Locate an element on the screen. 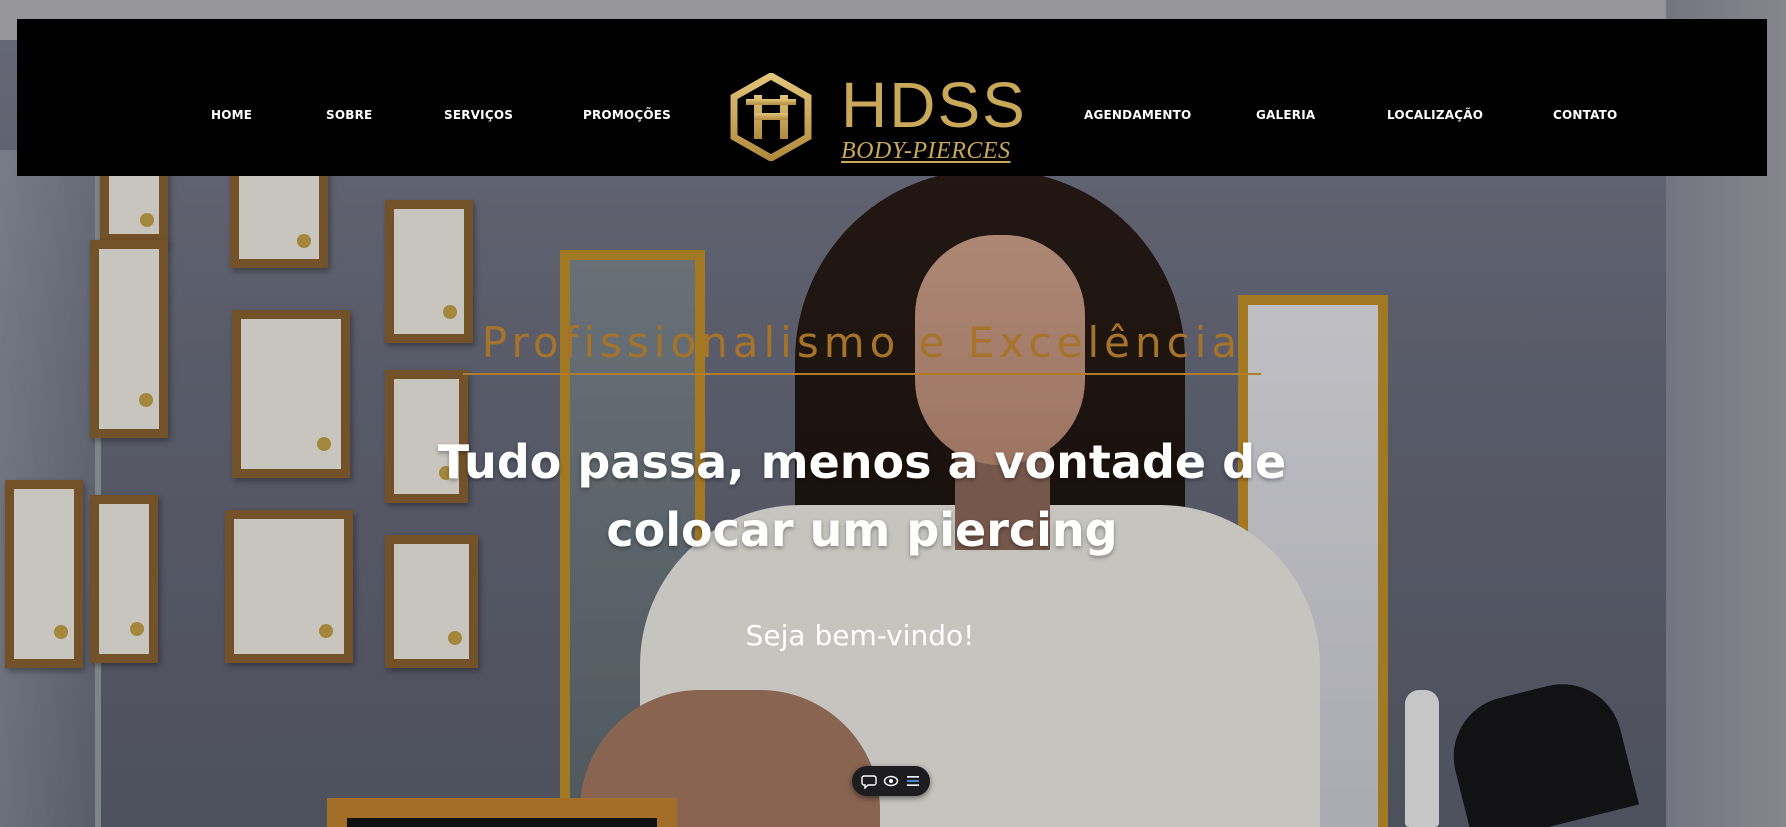  logo-subtitle: BODY-PIERCES is located at coordinates (926, 151).